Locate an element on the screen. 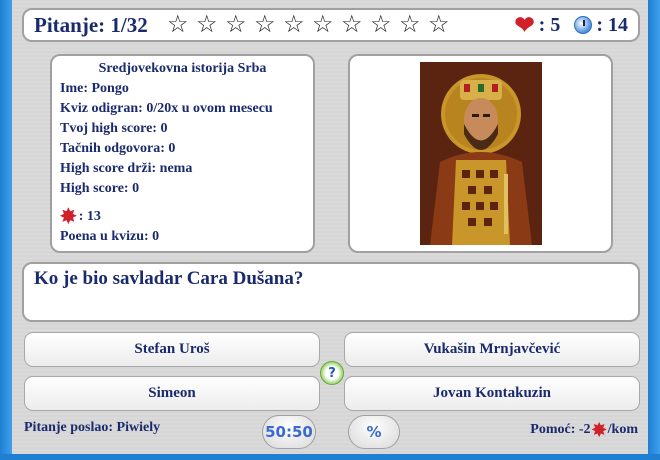 This screenshot has width=660, height=460. frame-bottom is located at coordinates (330, 457).